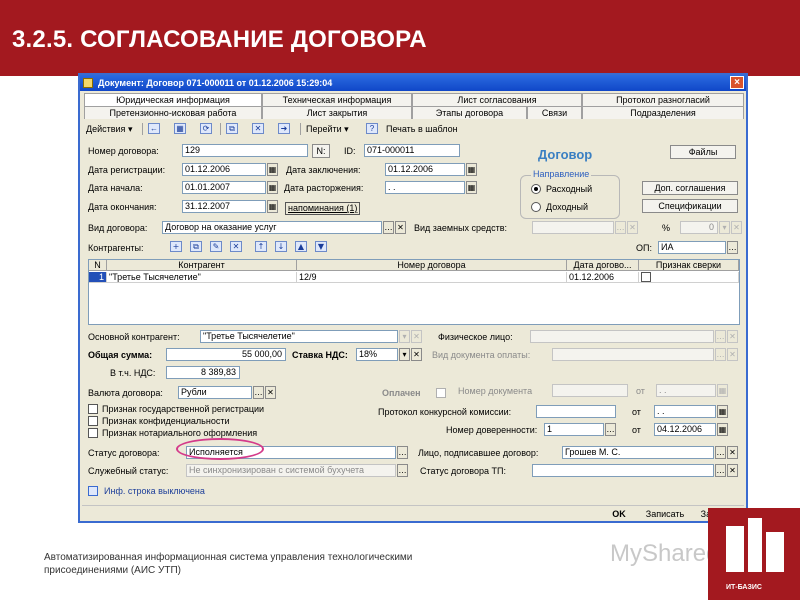 Image resolution: width=800 pixels, height=600 pixels. I want to click on print-template-button: Печать в шаблон, so click(422, 129).